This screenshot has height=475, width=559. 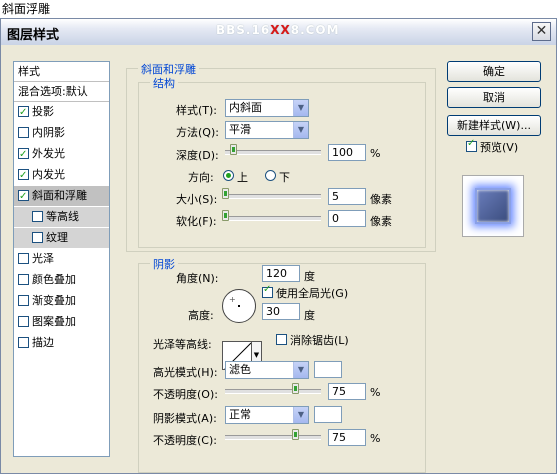 I want to click on highlight-mode-select: 滤色 ▼, so click(x=267, y=370).